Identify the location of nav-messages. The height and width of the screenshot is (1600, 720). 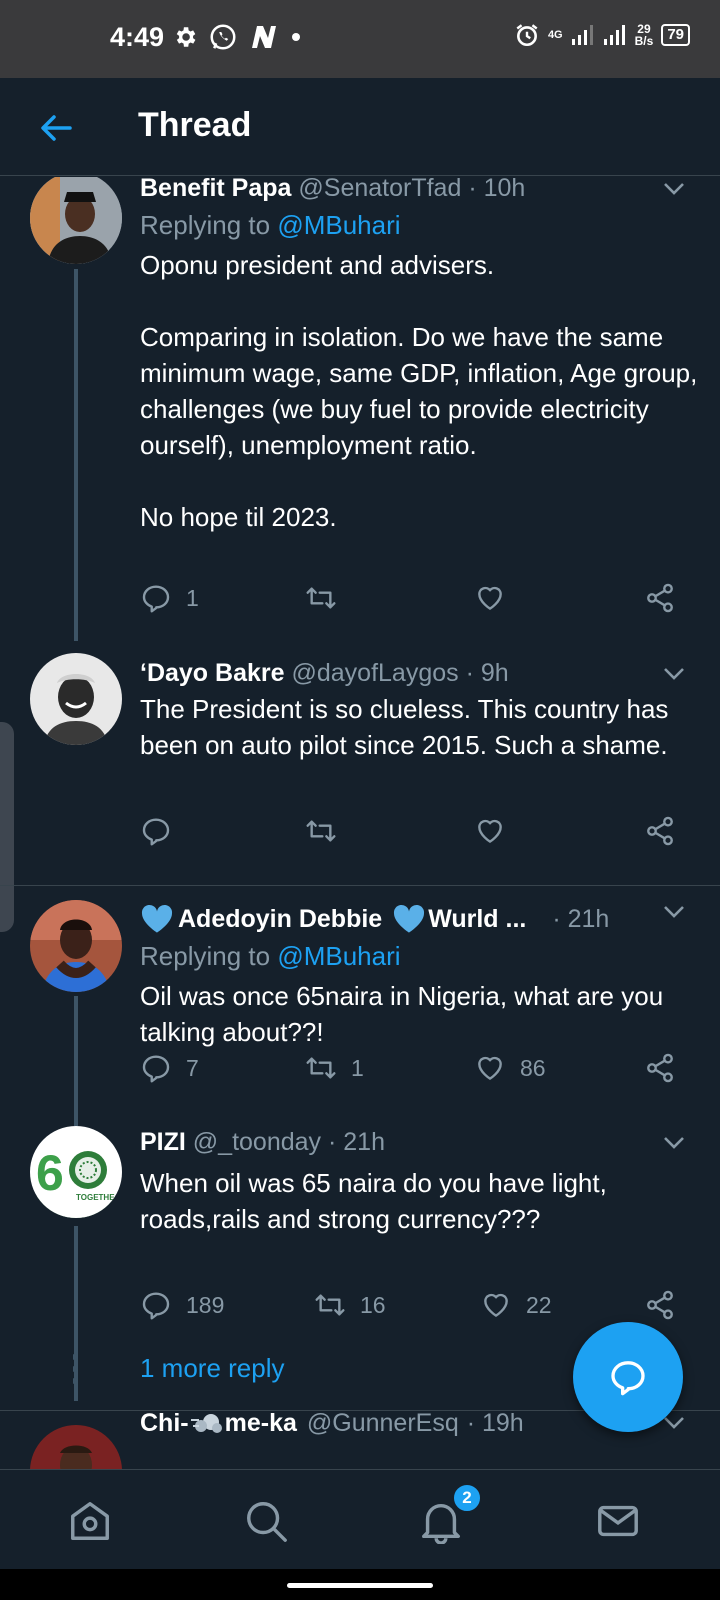
(618, 1521).